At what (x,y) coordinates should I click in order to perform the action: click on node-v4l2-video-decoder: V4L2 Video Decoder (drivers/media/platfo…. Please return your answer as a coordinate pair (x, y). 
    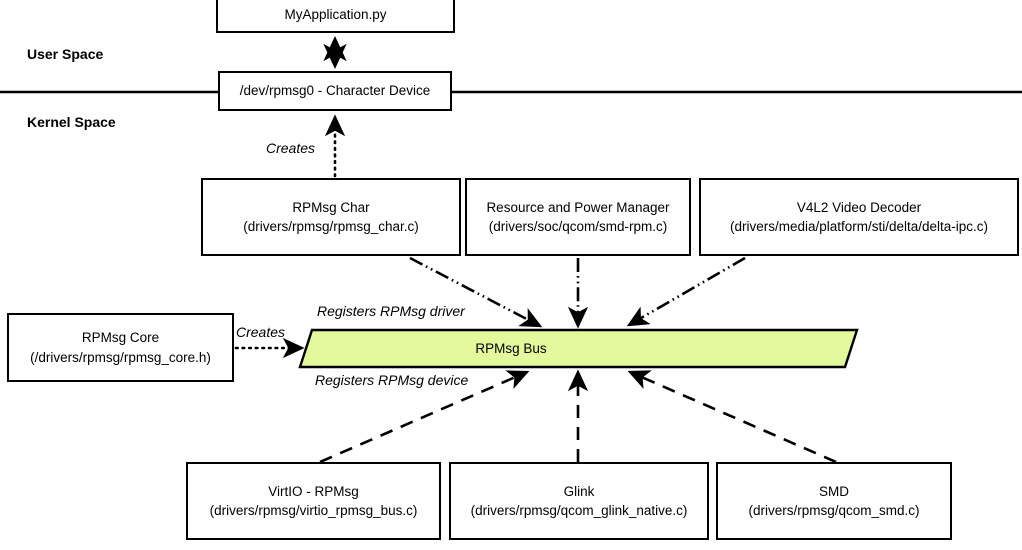
    Looking at the image, I should click on (859, 217).